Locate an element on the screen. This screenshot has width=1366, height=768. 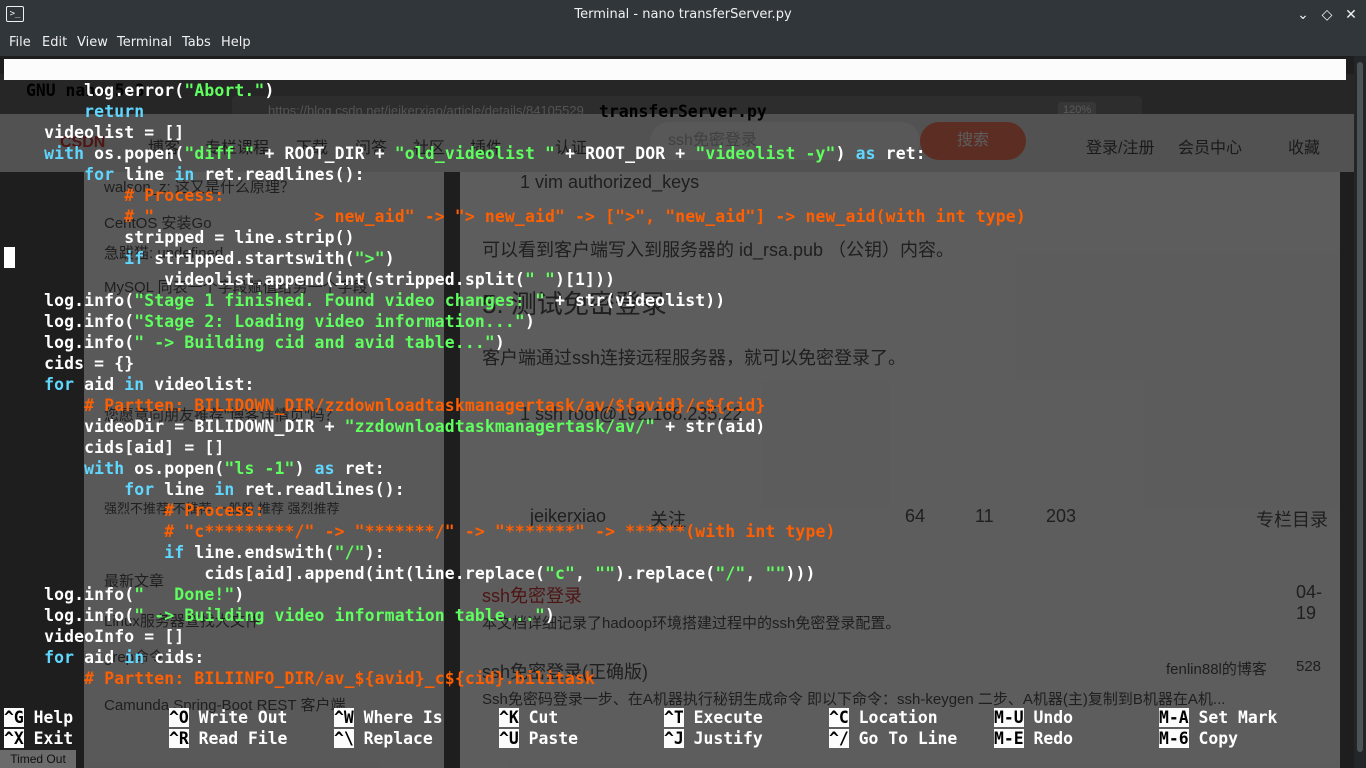
shortcut-label: Redo is located at coordinates (1048, 738).